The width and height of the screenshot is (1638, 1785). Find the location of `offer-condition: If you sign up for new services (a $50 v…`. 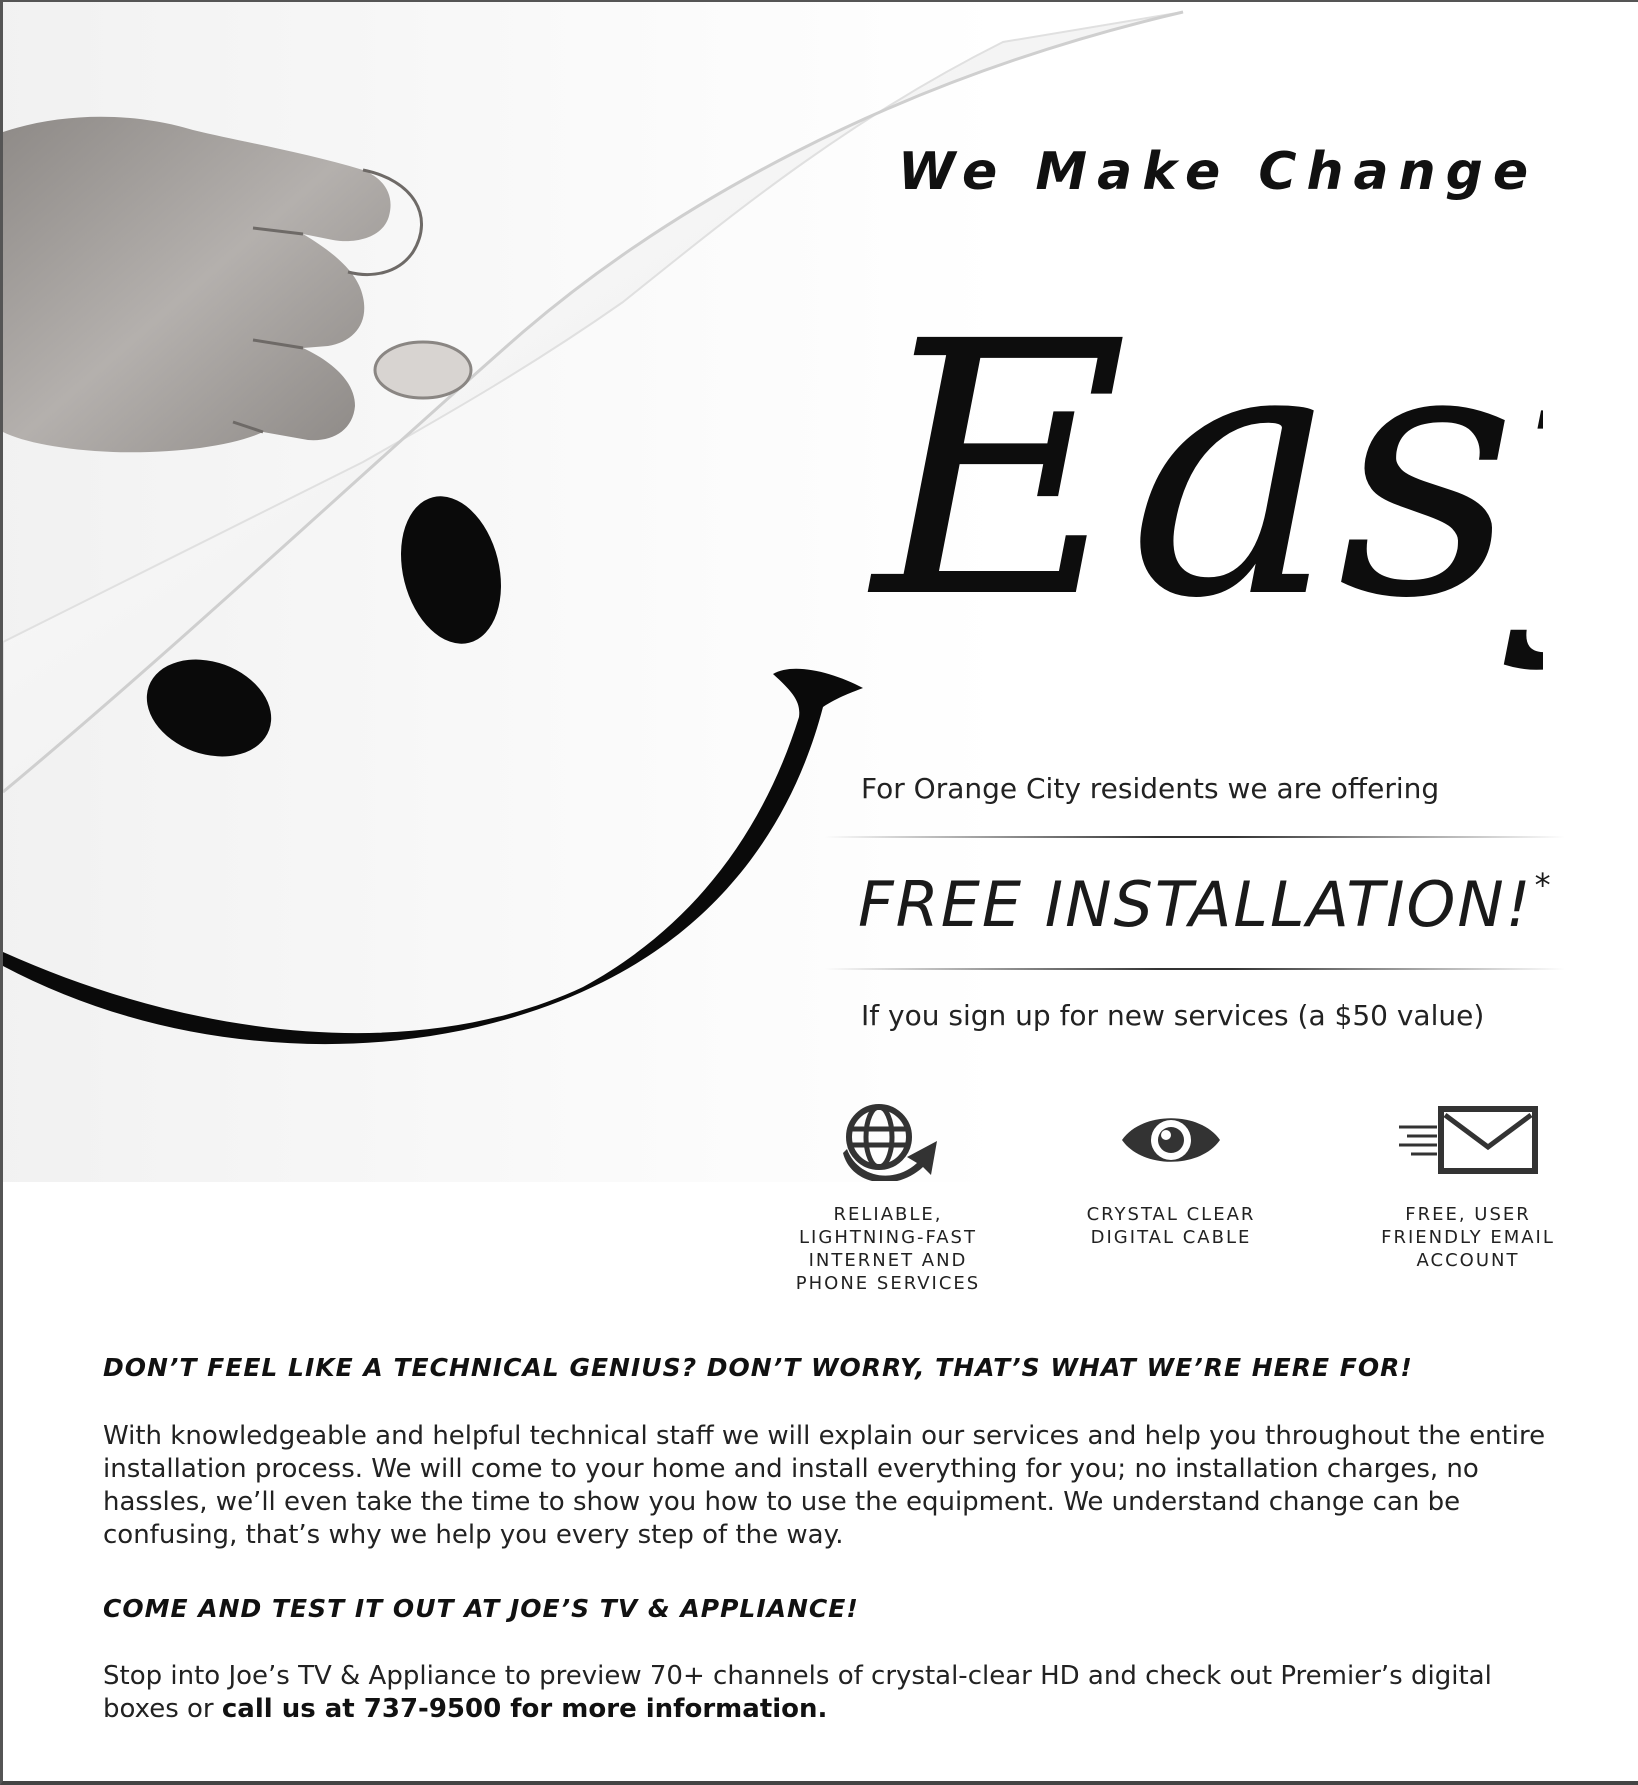

offer-condition: If you sign up for new services (a $50 v… is located at coordinates (1173, 1015).